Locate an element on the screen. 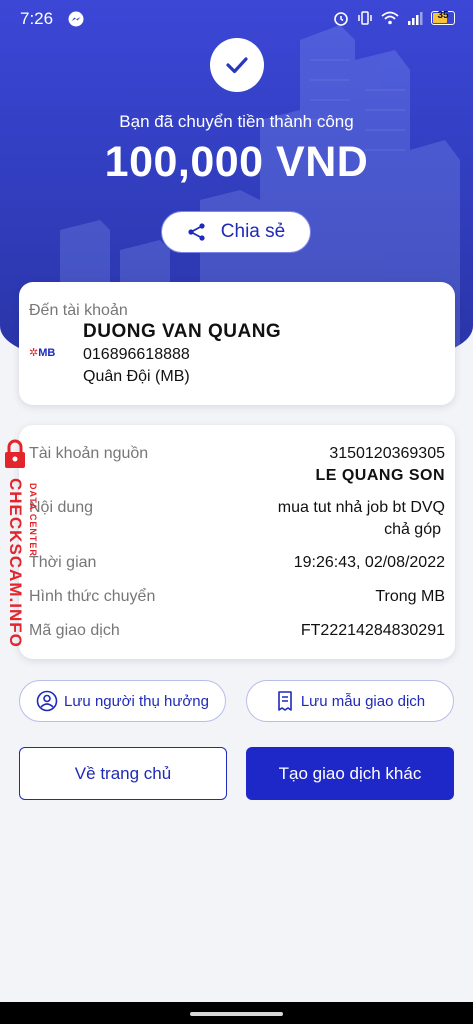 The height and width of the screenshot is (1024, 473). messenger-icon is located at coordinates (76, 19).